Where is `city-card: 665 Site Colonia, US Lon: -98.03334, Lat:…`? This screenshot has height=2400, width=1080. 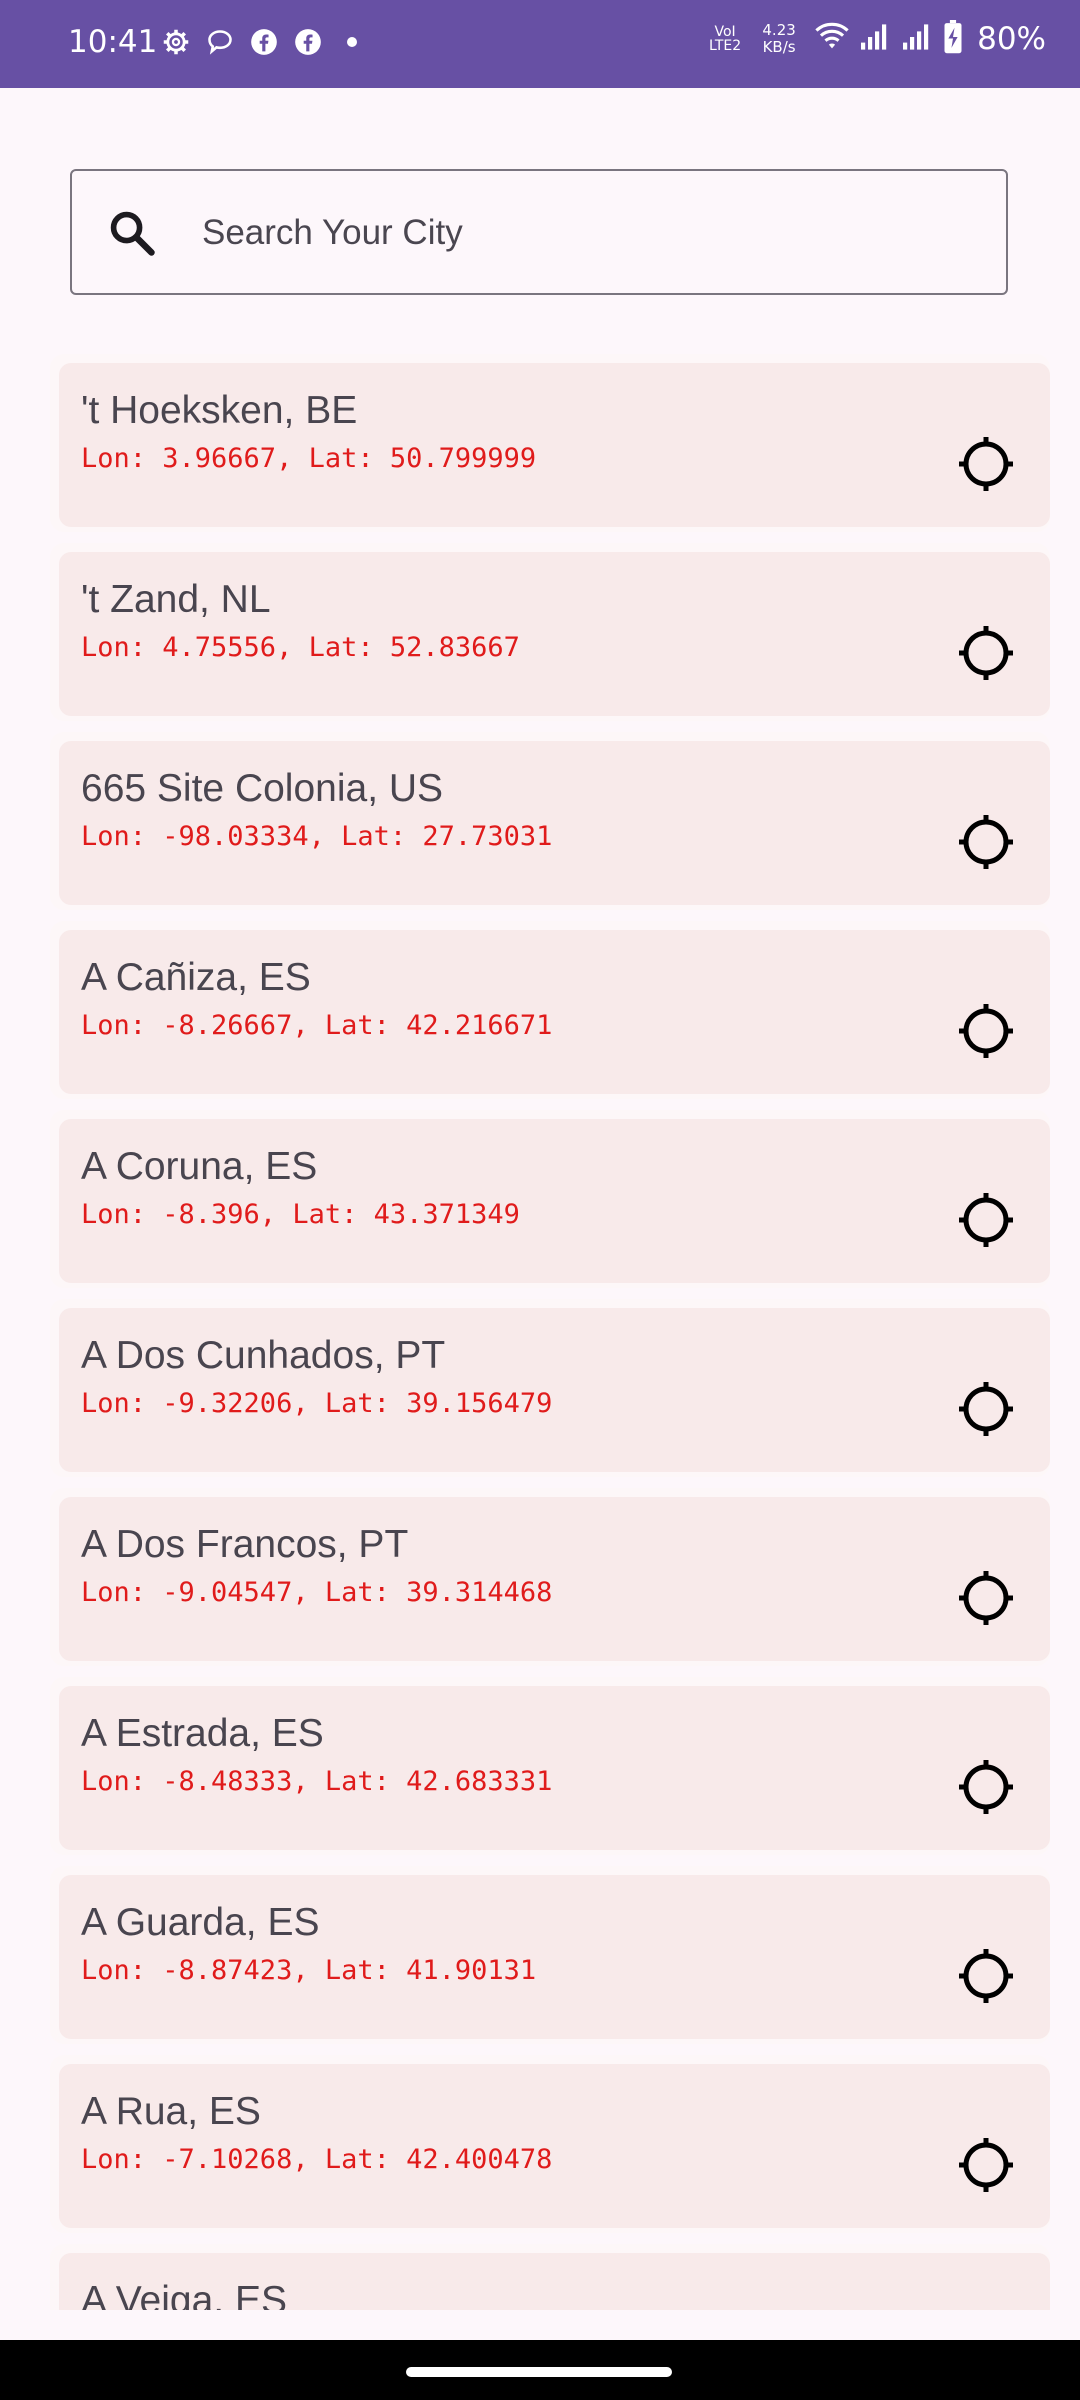
city-card: 665 Site Colonia, US Lon: -98.03334, Lat:… is located at coordinates (554, 823).